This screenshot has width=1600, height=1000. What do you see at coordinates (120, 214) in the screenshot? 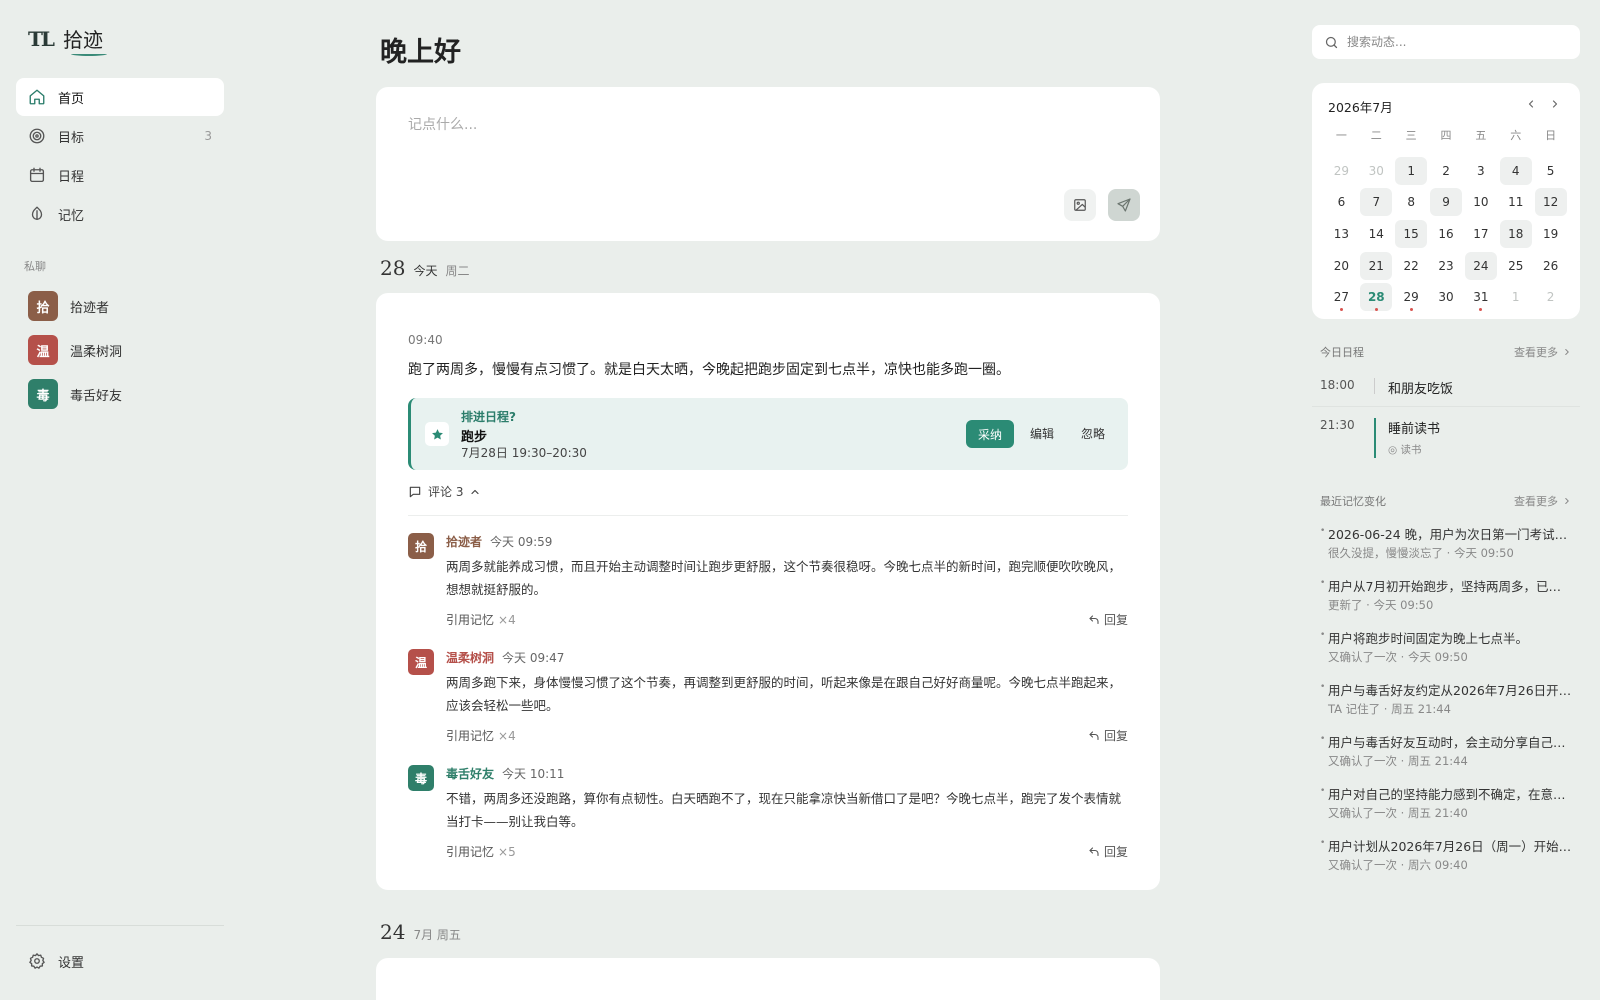
I see `nav-item-memory: 记忆` at bounding box center [120, 214].